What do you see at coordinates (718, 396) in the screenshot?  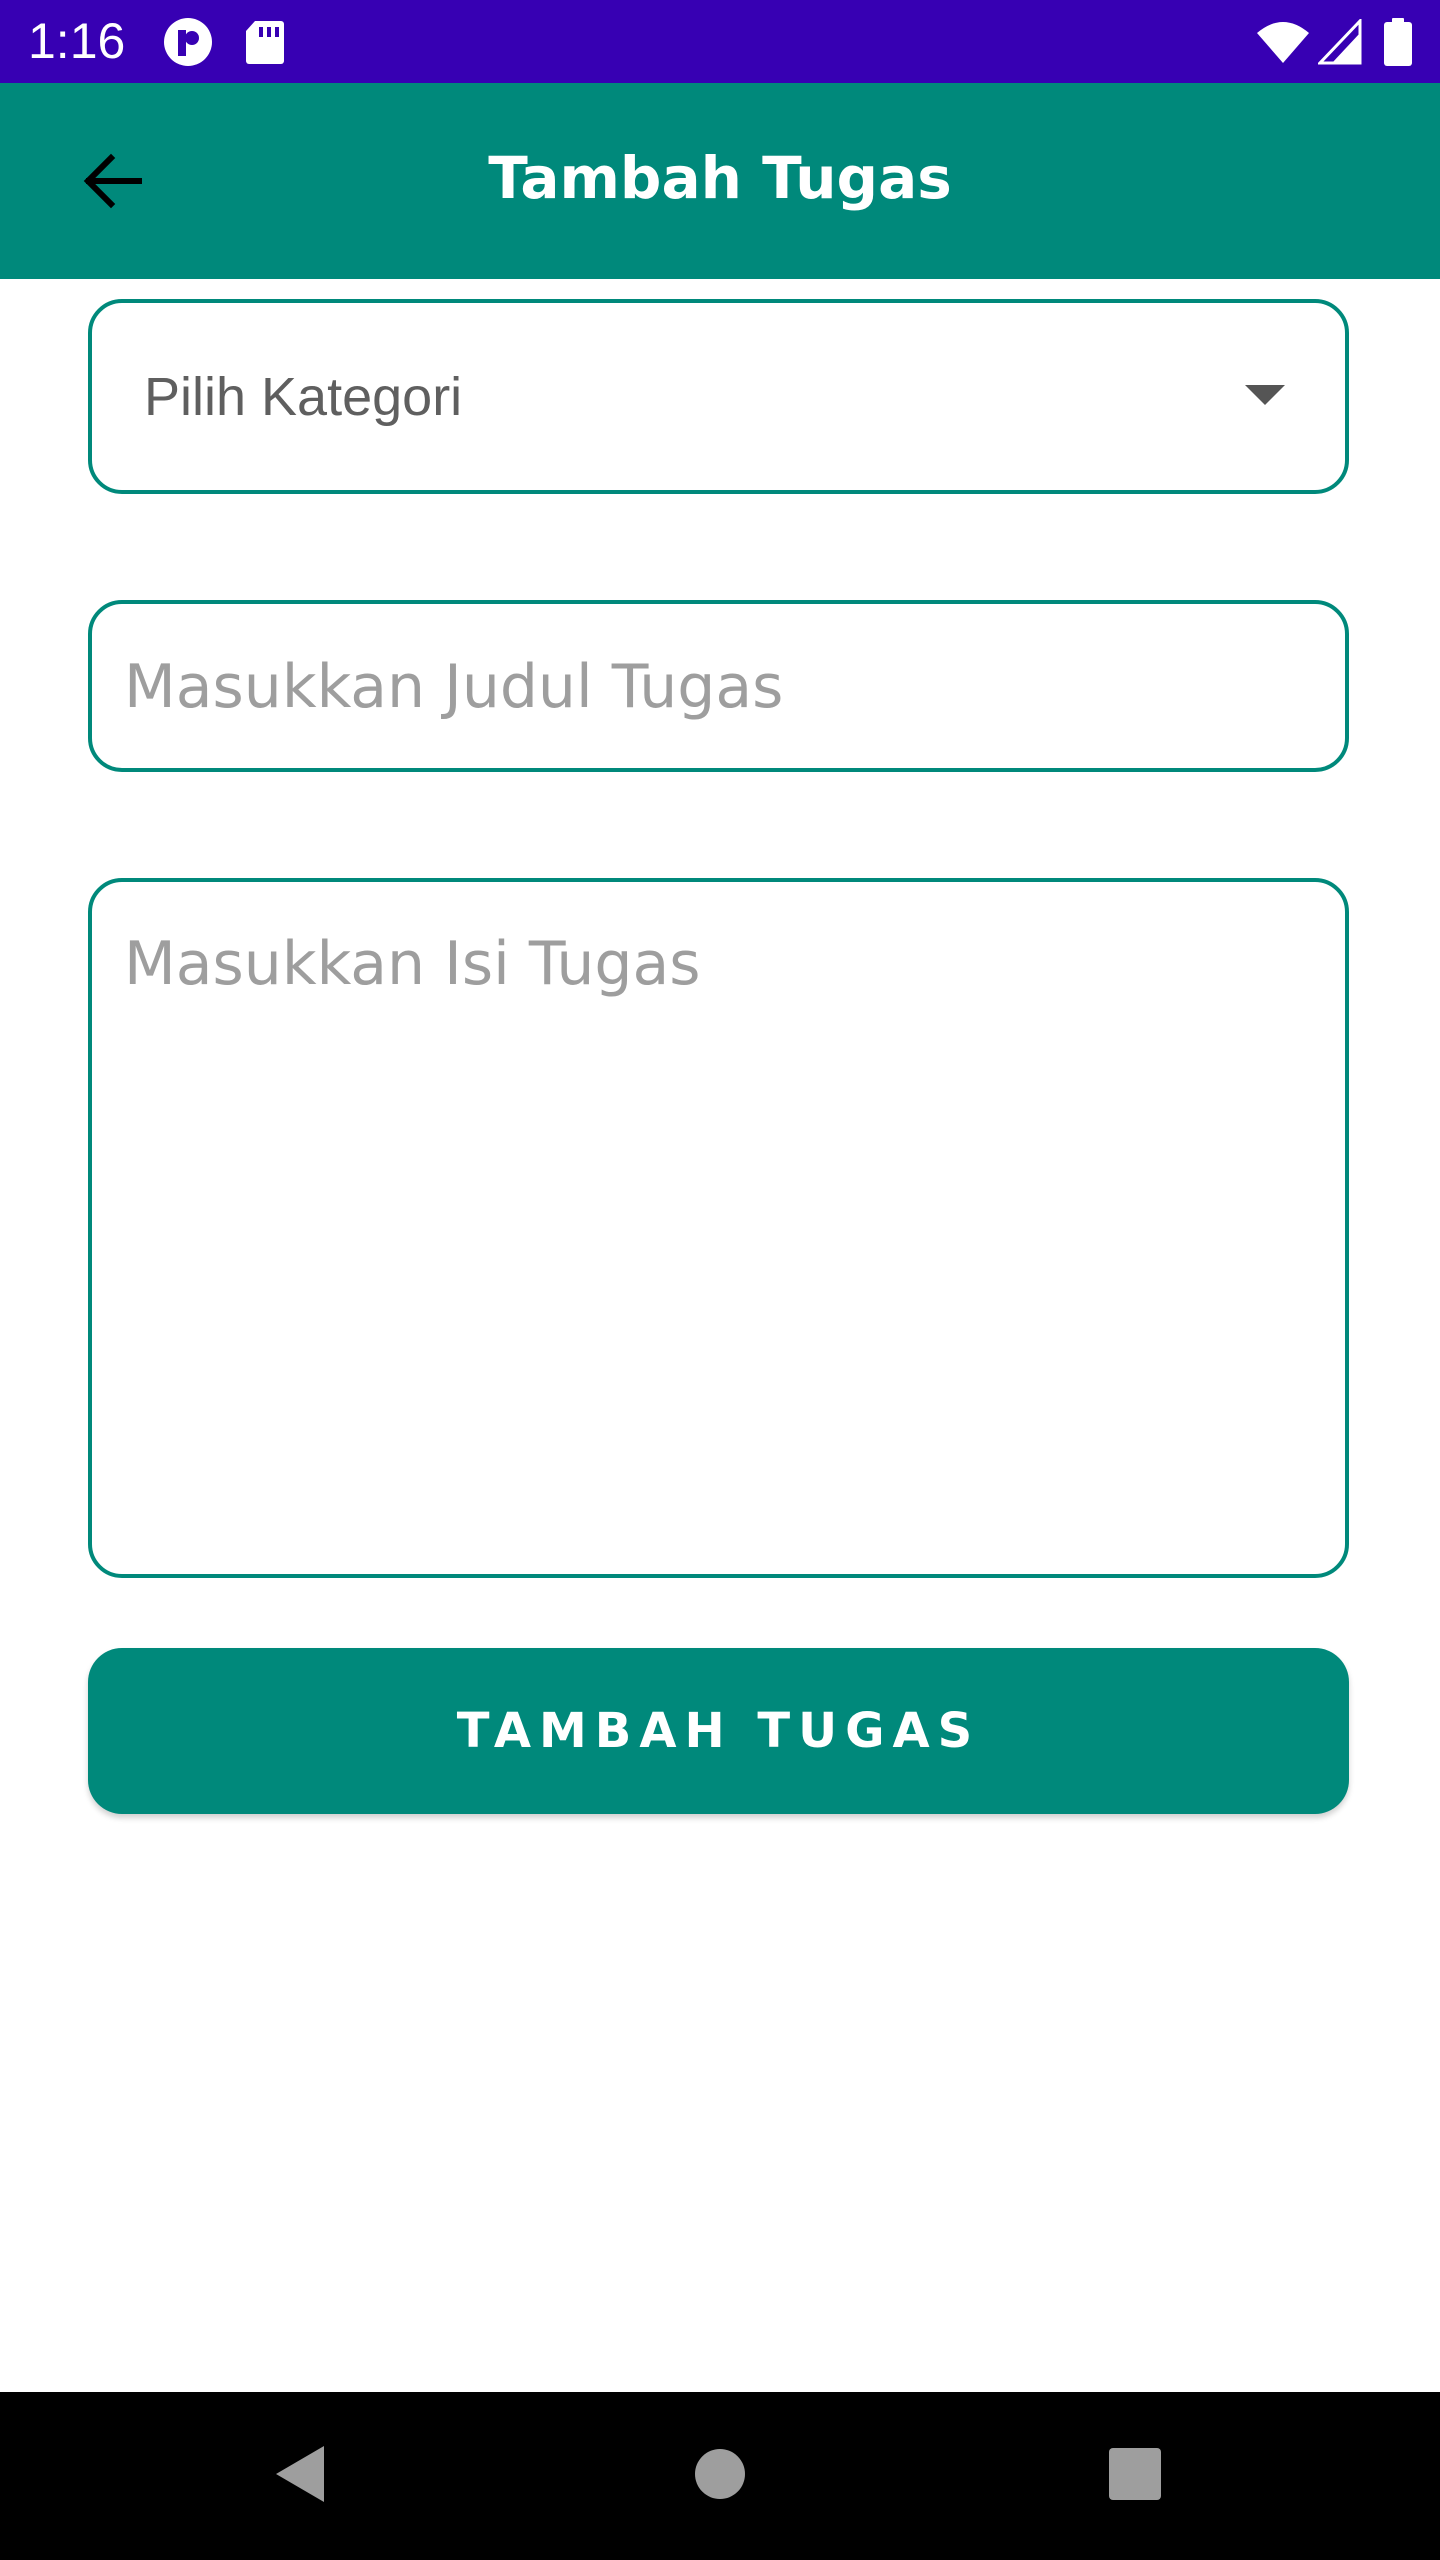 I see `category-dropdown: Pilih Kategori` at bounding box center [718, 396].